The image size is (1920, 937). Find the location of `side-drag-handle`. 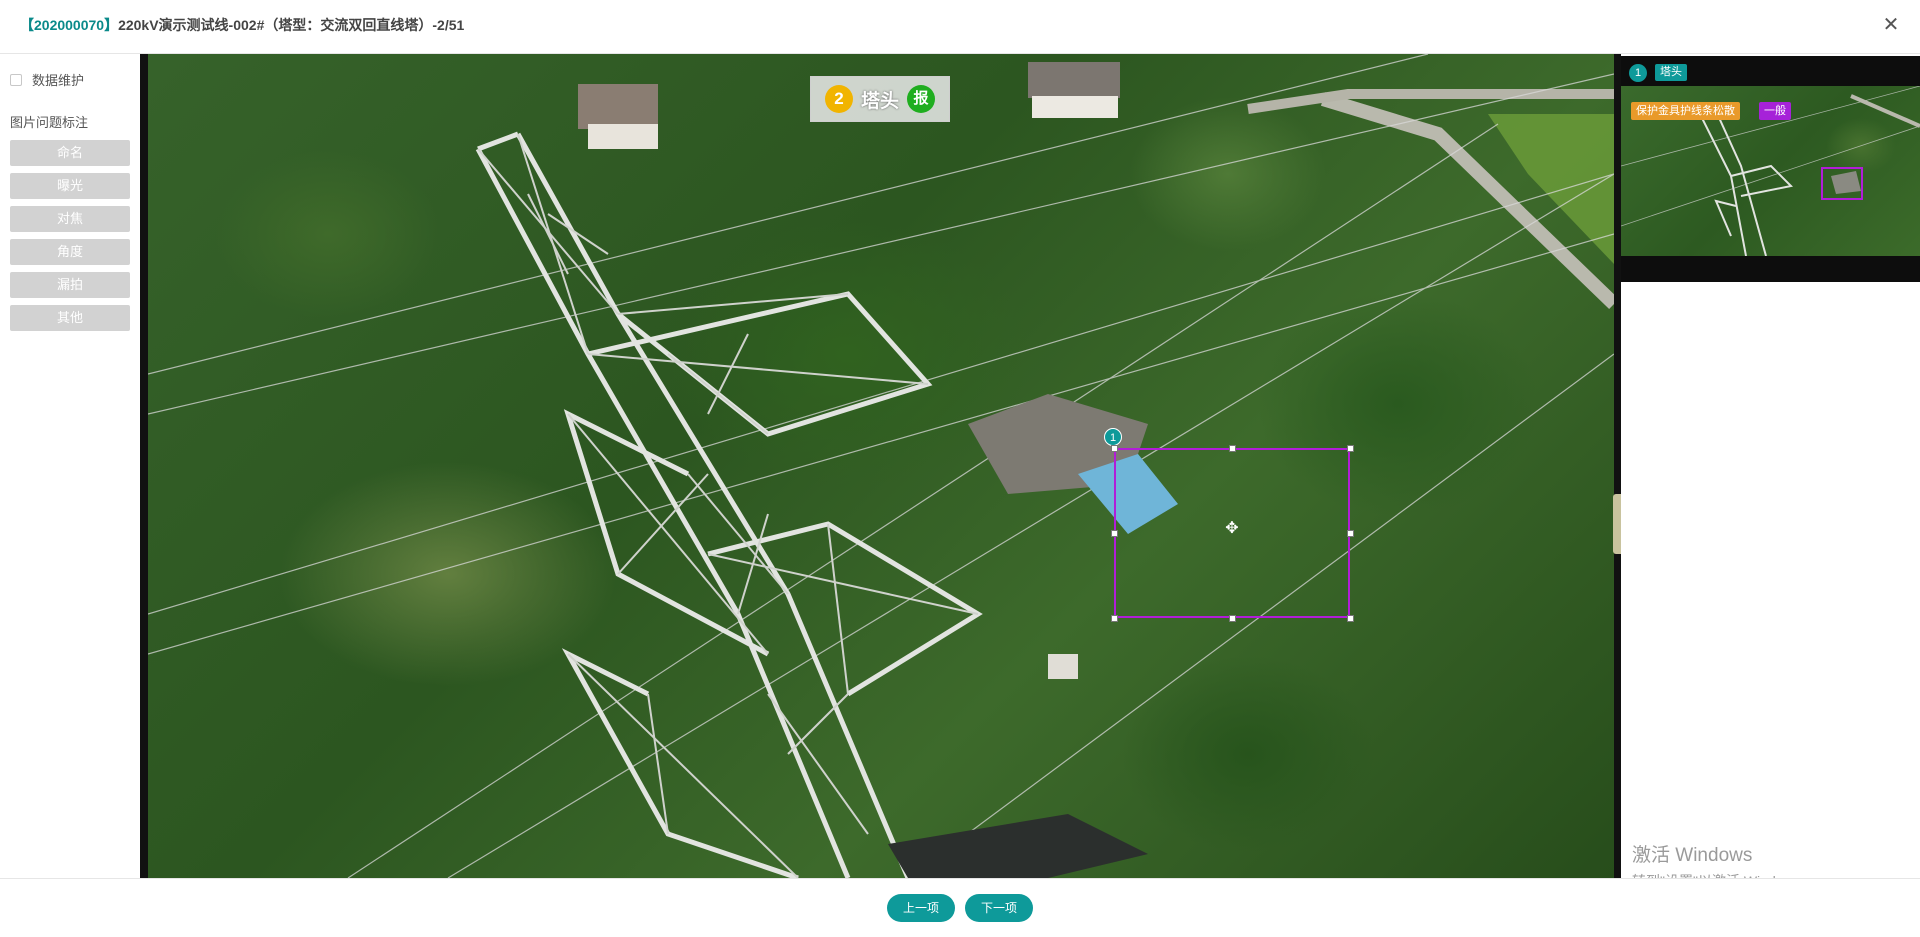

side-drag-handle is located at coordinates (1617, 524).